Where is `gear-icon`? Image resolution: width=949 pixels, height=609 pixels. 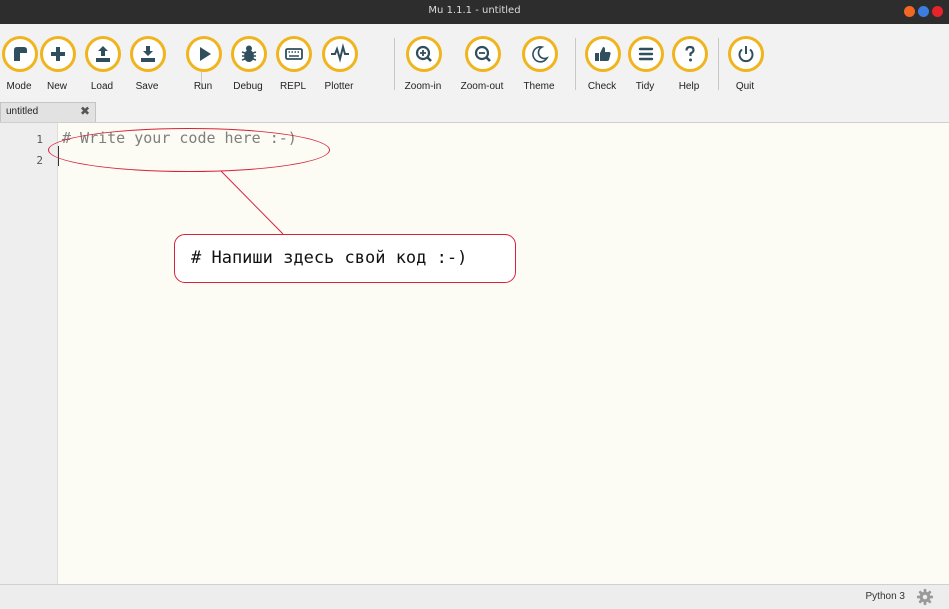 gear-icon is located at coordinates (925, 597).